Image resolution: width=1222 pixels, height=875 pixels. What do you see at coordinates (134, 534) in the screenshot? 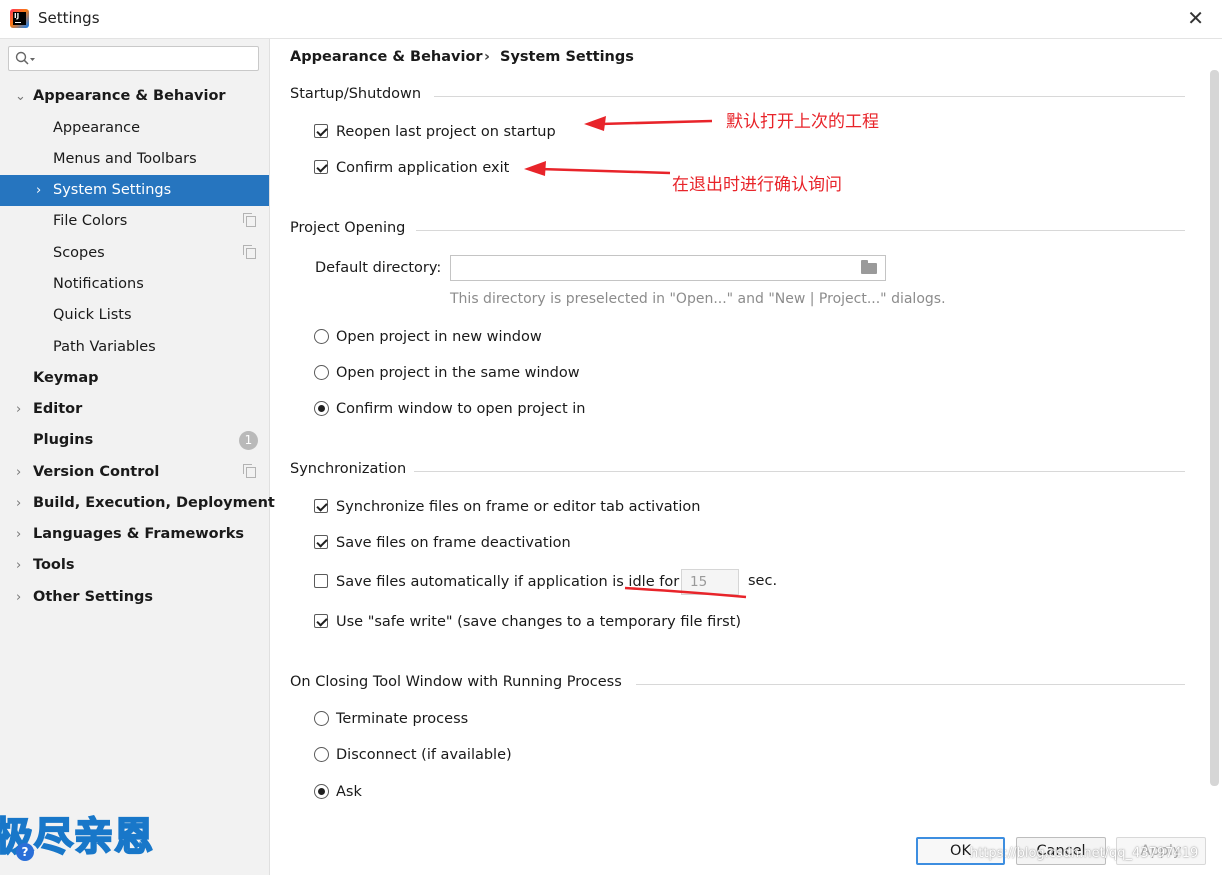
I see `sidebar-item-languages-frameworks: › Languages & Frameworks` at bounding box center [134, 534].